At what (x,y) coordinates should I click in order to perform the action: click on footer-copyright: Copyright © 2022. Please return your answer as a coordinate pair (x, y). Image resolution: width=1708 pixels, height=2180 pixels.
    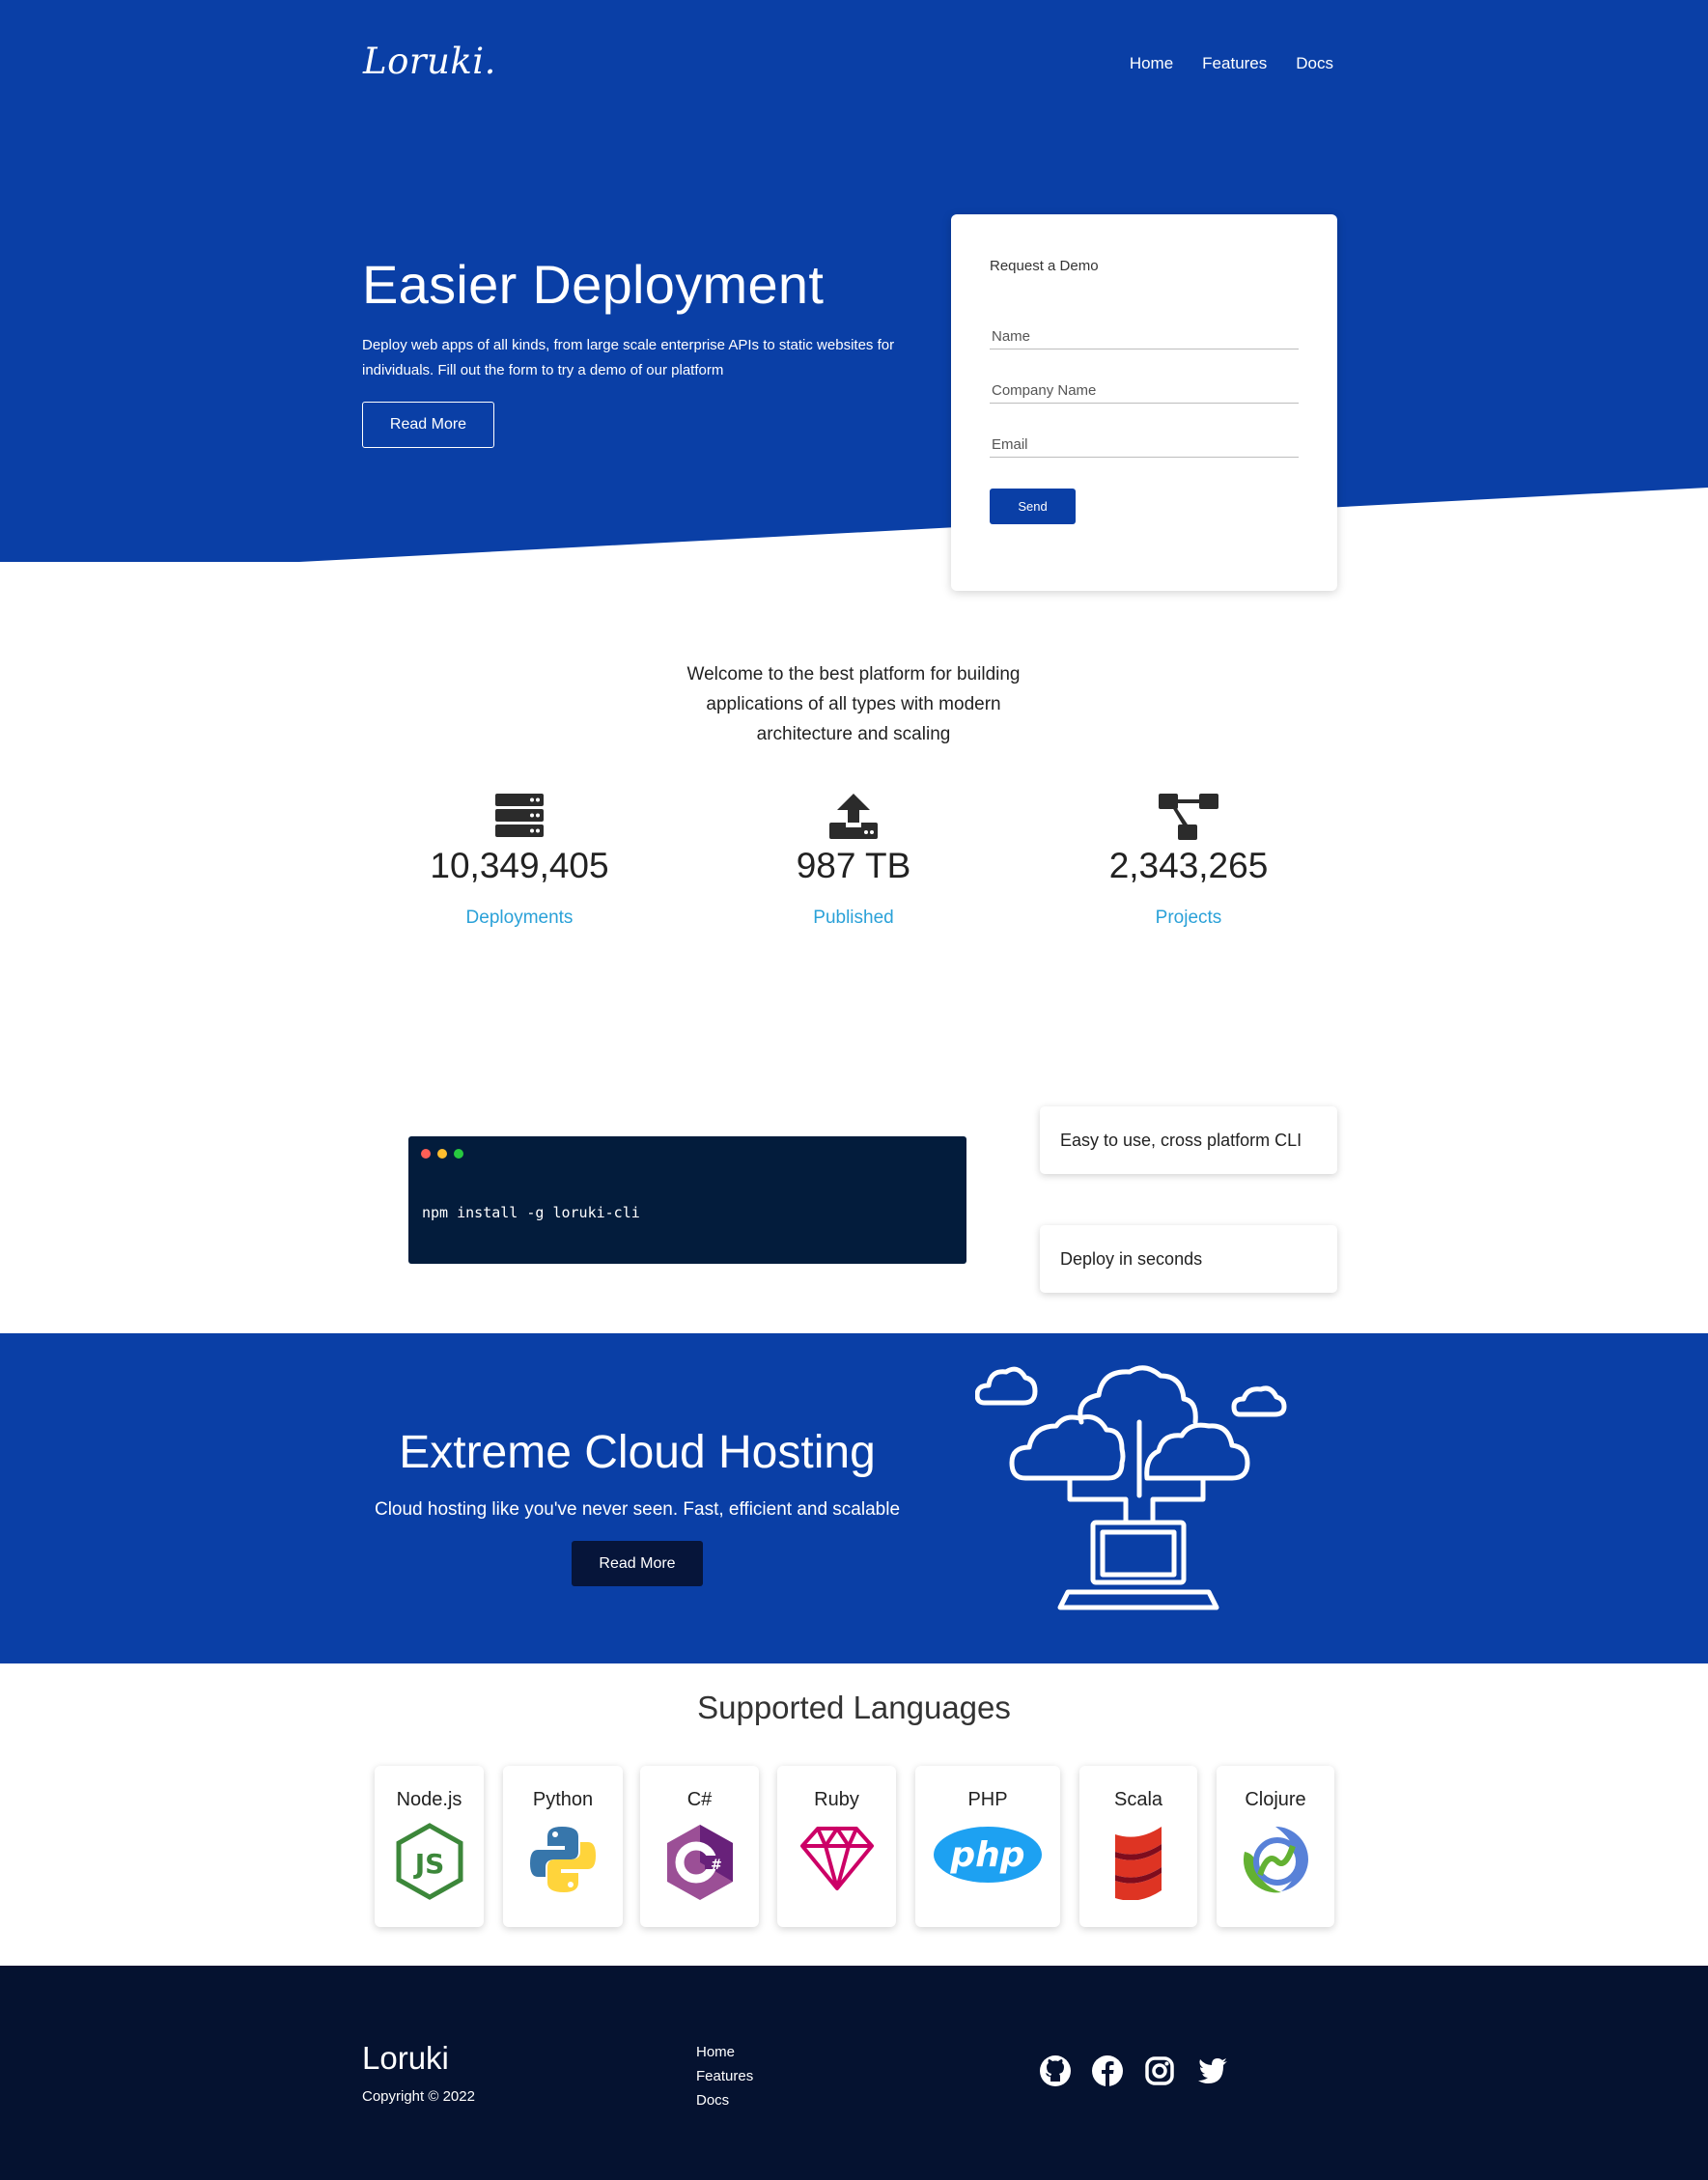
    Looking at the image, I should click on (419, 2097).